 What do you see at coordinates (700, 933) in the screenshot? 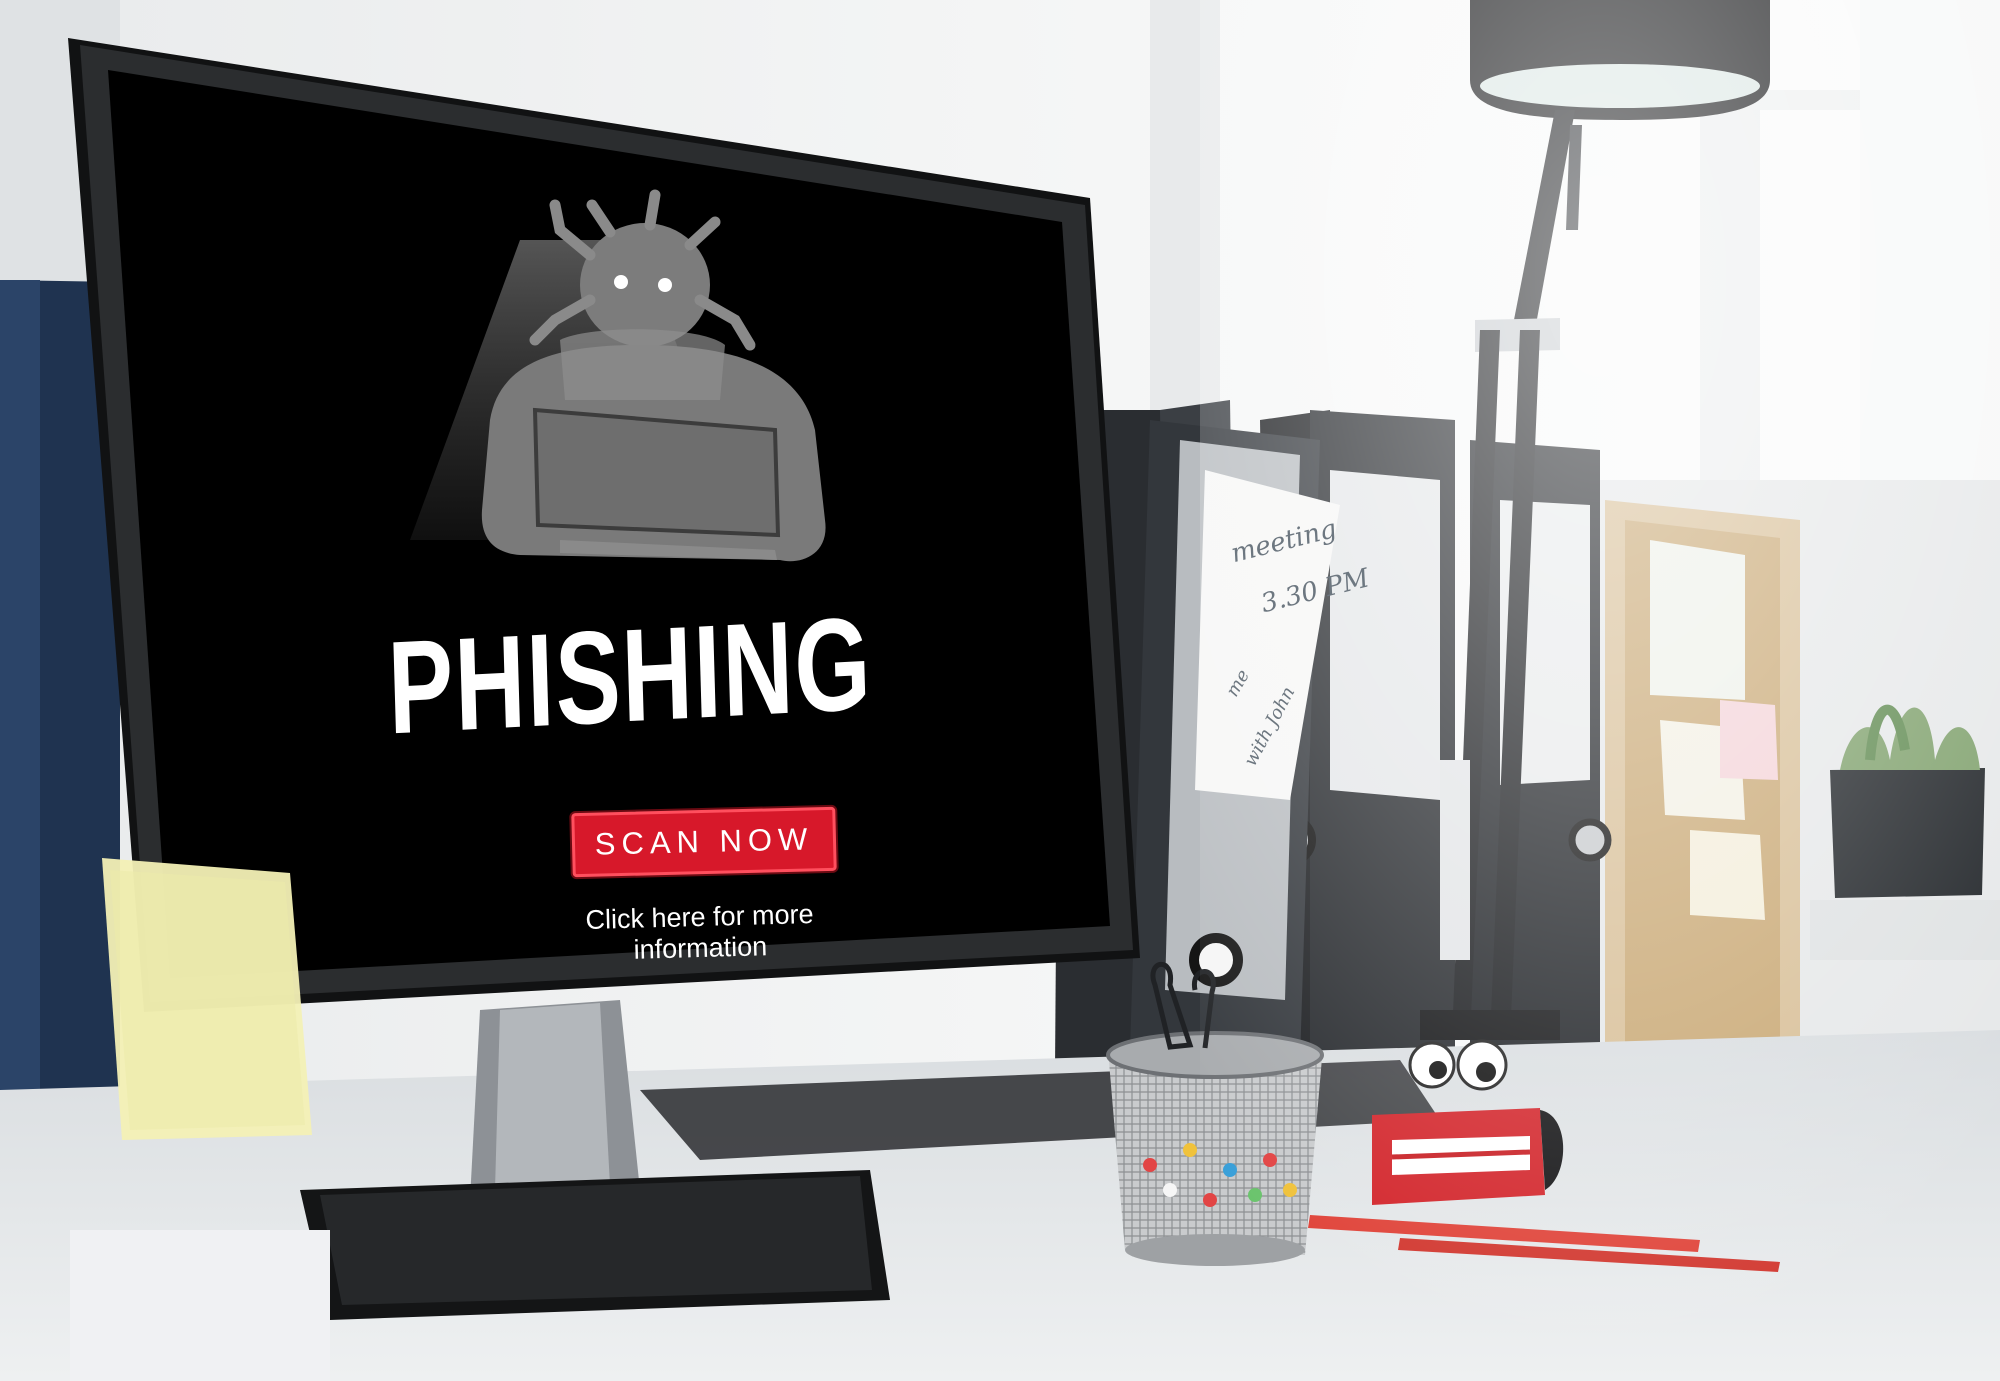
I see `more-information-link: Click here for more information` at bounding box center [700, 933].